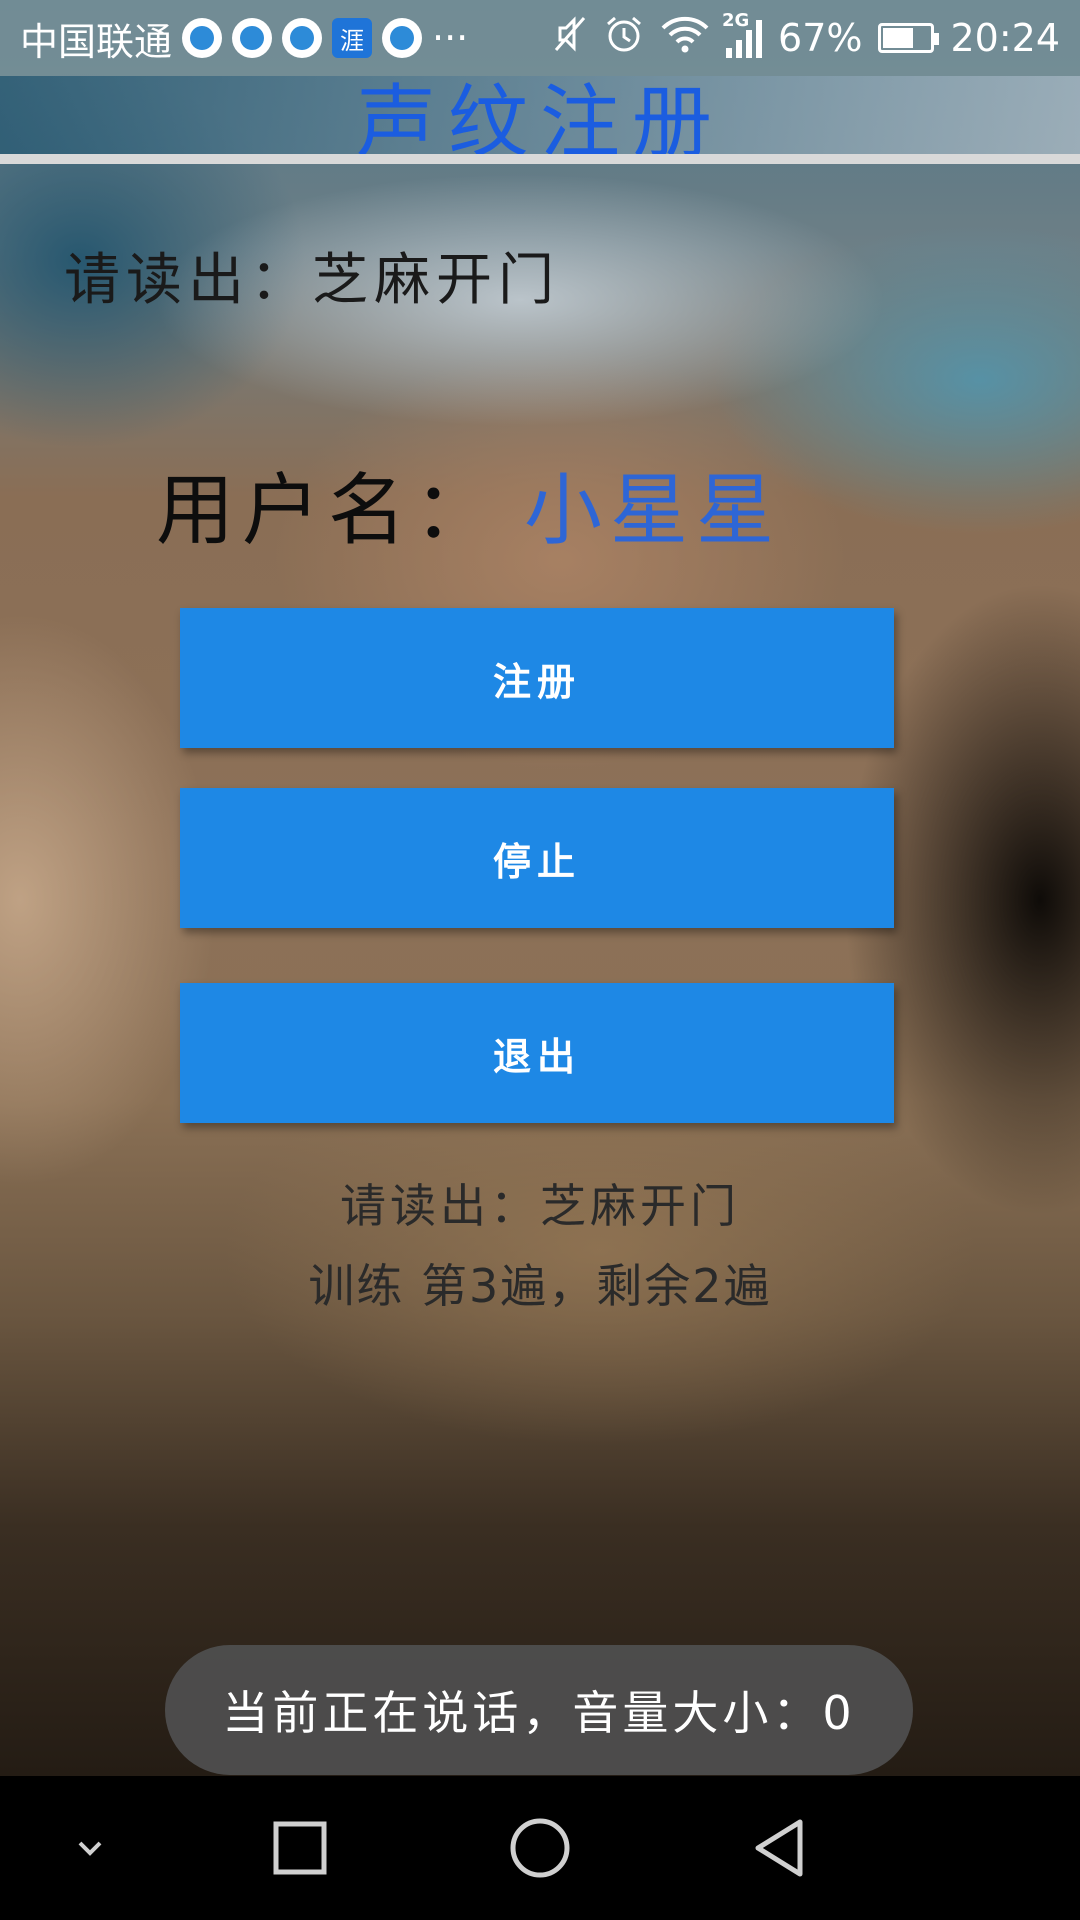 The height and width of the screenshot is (1920, 1080). I want to click on volume-toast: 当前正在说话，音量大小：0, so click(539, 1710).